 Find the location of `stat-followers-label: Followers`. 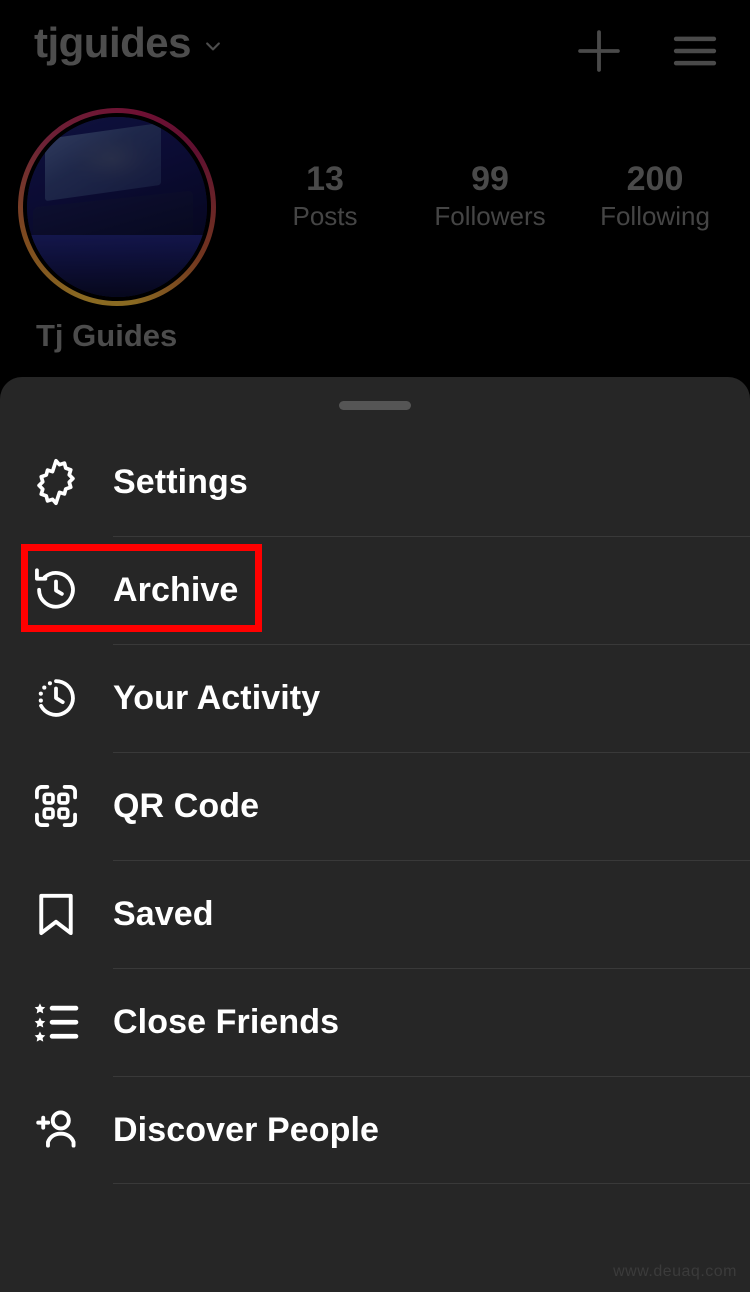

stat-followers-label: Followers is located at coordinates (490, 216).